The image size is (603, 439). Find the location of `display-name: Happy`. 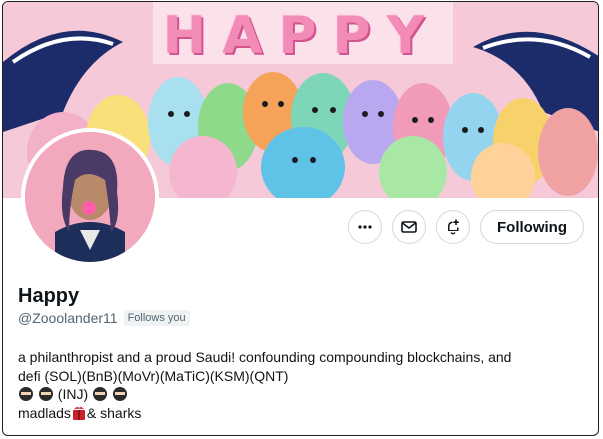

display-name: Happy is located at coordinates (49, 296).